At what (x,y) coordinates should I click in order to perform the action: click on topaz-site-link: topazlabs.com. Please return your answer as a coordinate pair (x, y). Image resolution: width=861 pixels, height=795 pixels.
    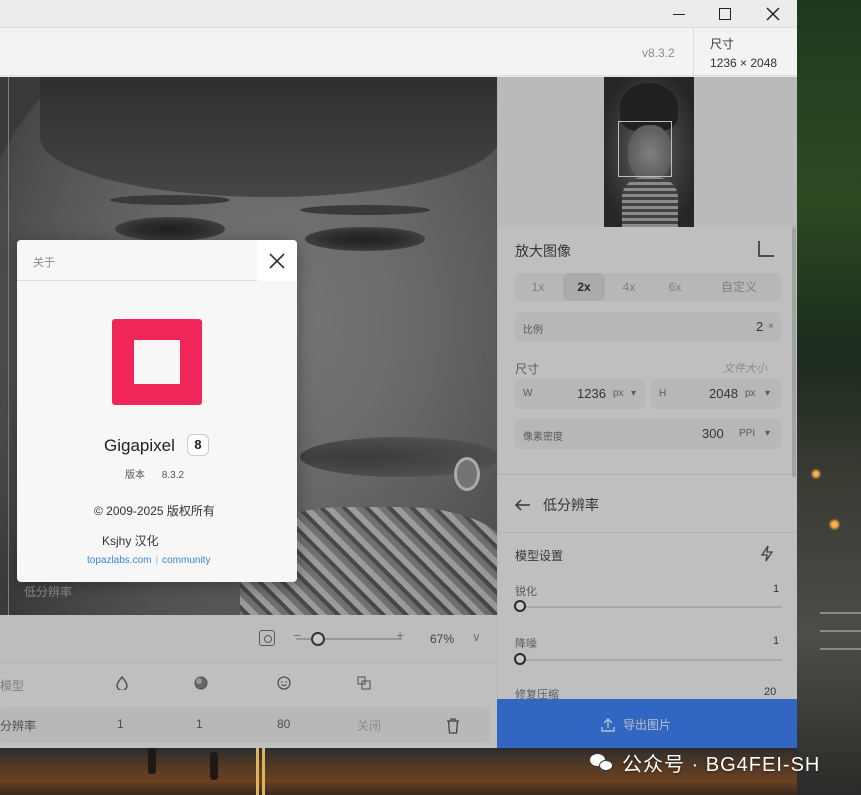
    Looking at the image, I should click on (119, 560).